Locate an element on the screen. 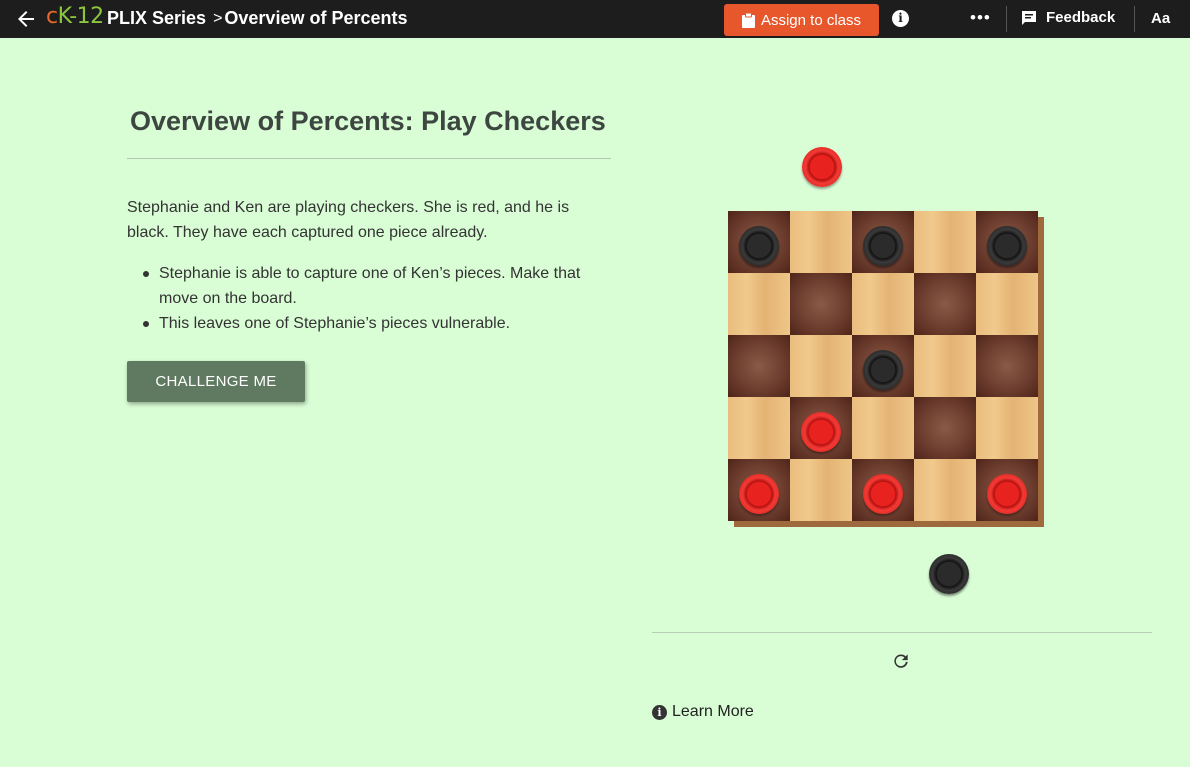  feedback-button: Feedback is located at coordinates (1068, 17).